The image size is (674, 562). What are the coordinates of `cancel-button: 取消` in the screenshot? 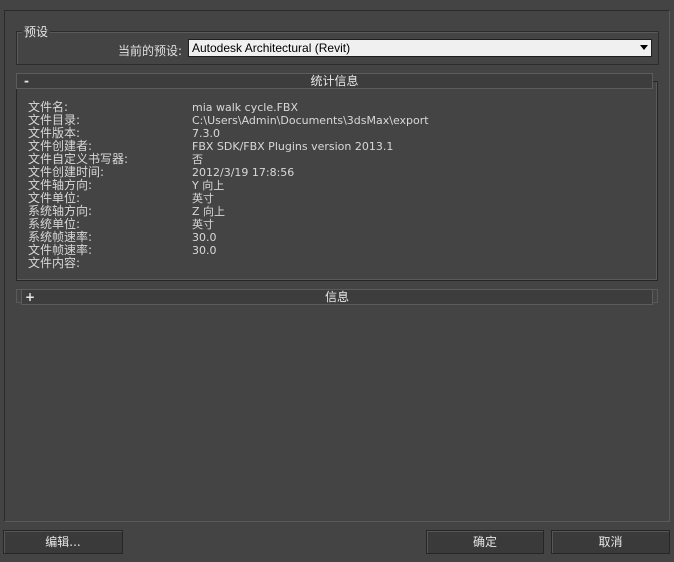 It's located at (610, 542).